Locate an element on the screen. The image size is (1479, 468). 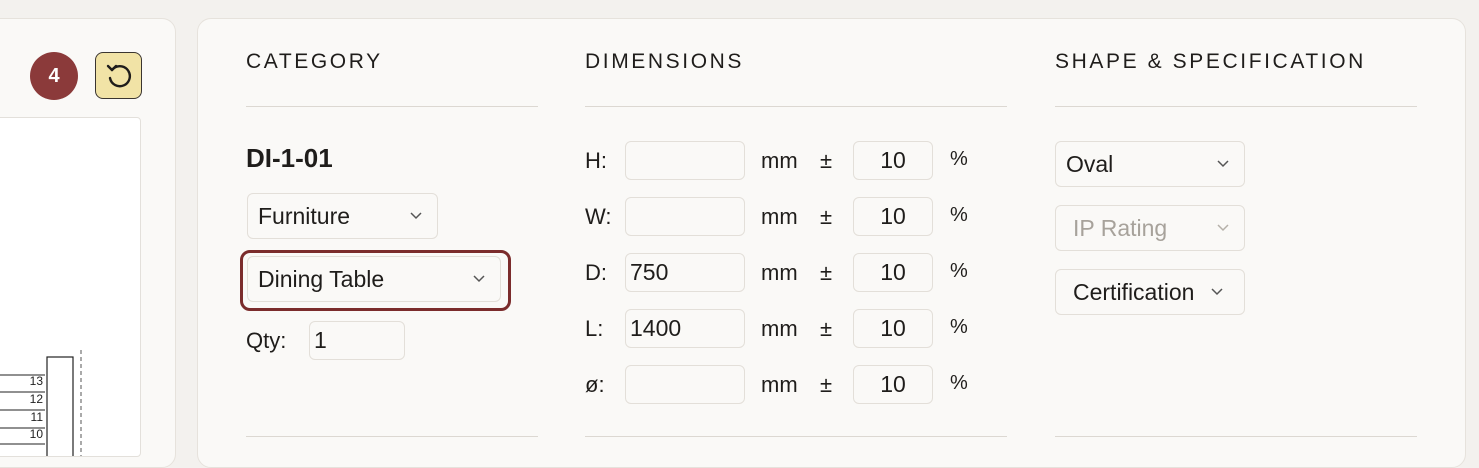
ip-rating-select: IP Rating is located at coordinates (1150, 228).